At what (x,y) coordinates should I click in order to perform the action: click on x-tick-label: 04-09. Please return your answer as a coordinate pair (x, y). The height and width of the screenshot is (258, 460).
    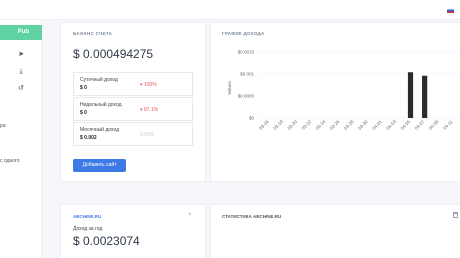
    Looking at the image, I should click on (434, 125).